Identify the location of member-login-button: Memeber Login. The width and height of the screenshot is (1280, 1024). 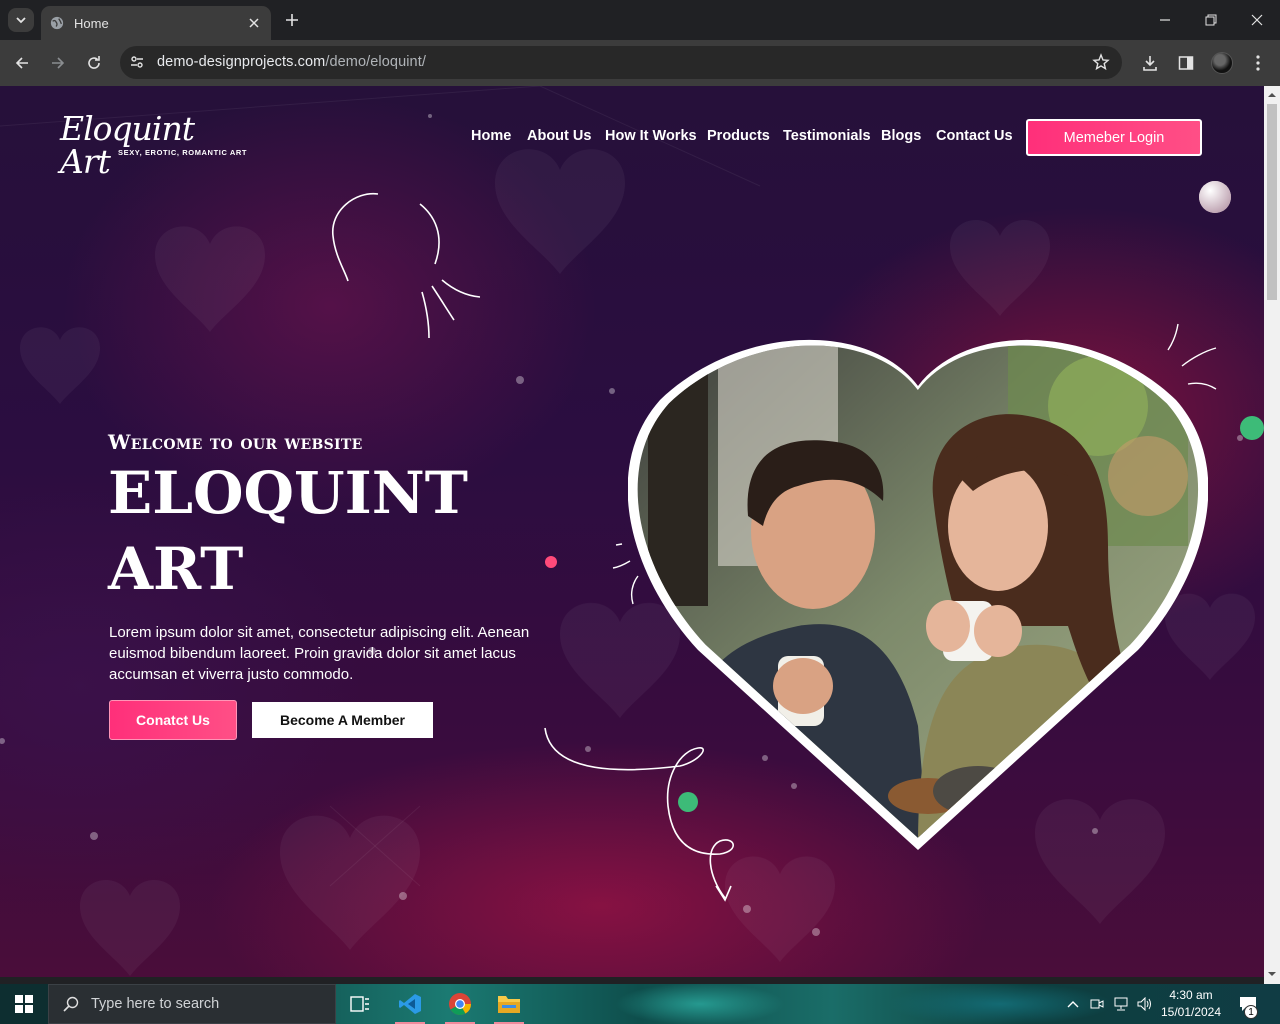
(1114, 137).